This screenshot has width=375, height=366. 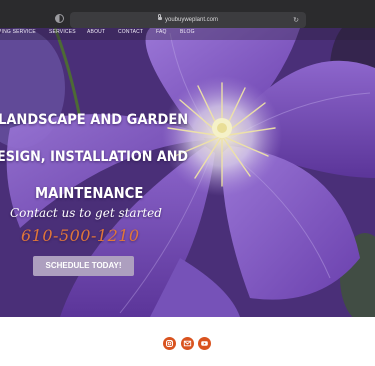 I want to click on social-links, so click(x=187, y=344).